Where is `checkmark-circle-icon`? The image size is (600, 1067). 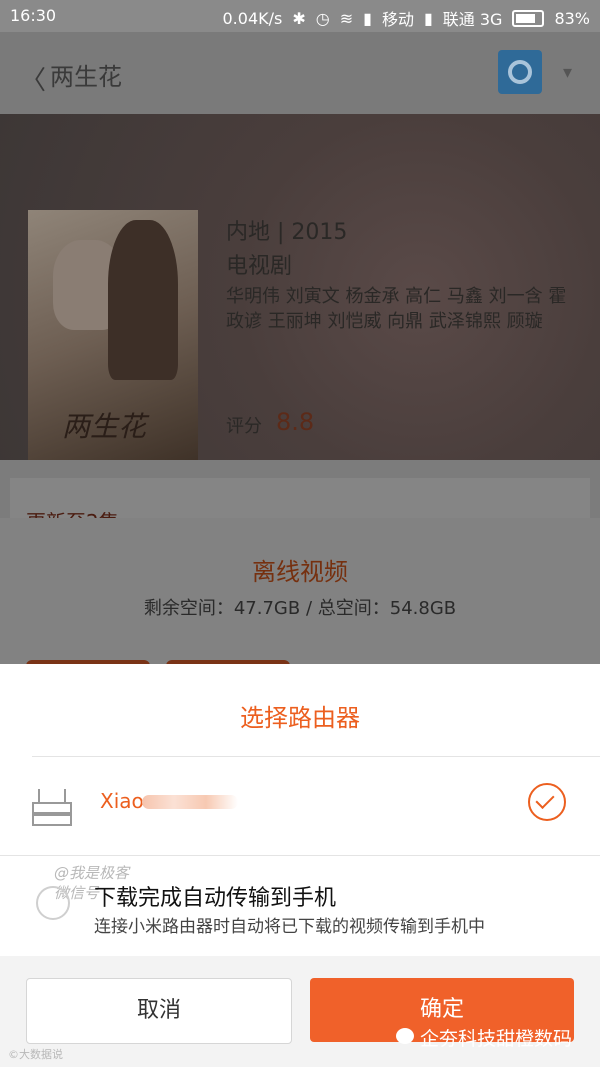
checkmark-circle-icon is located at coordinates (547, 802).